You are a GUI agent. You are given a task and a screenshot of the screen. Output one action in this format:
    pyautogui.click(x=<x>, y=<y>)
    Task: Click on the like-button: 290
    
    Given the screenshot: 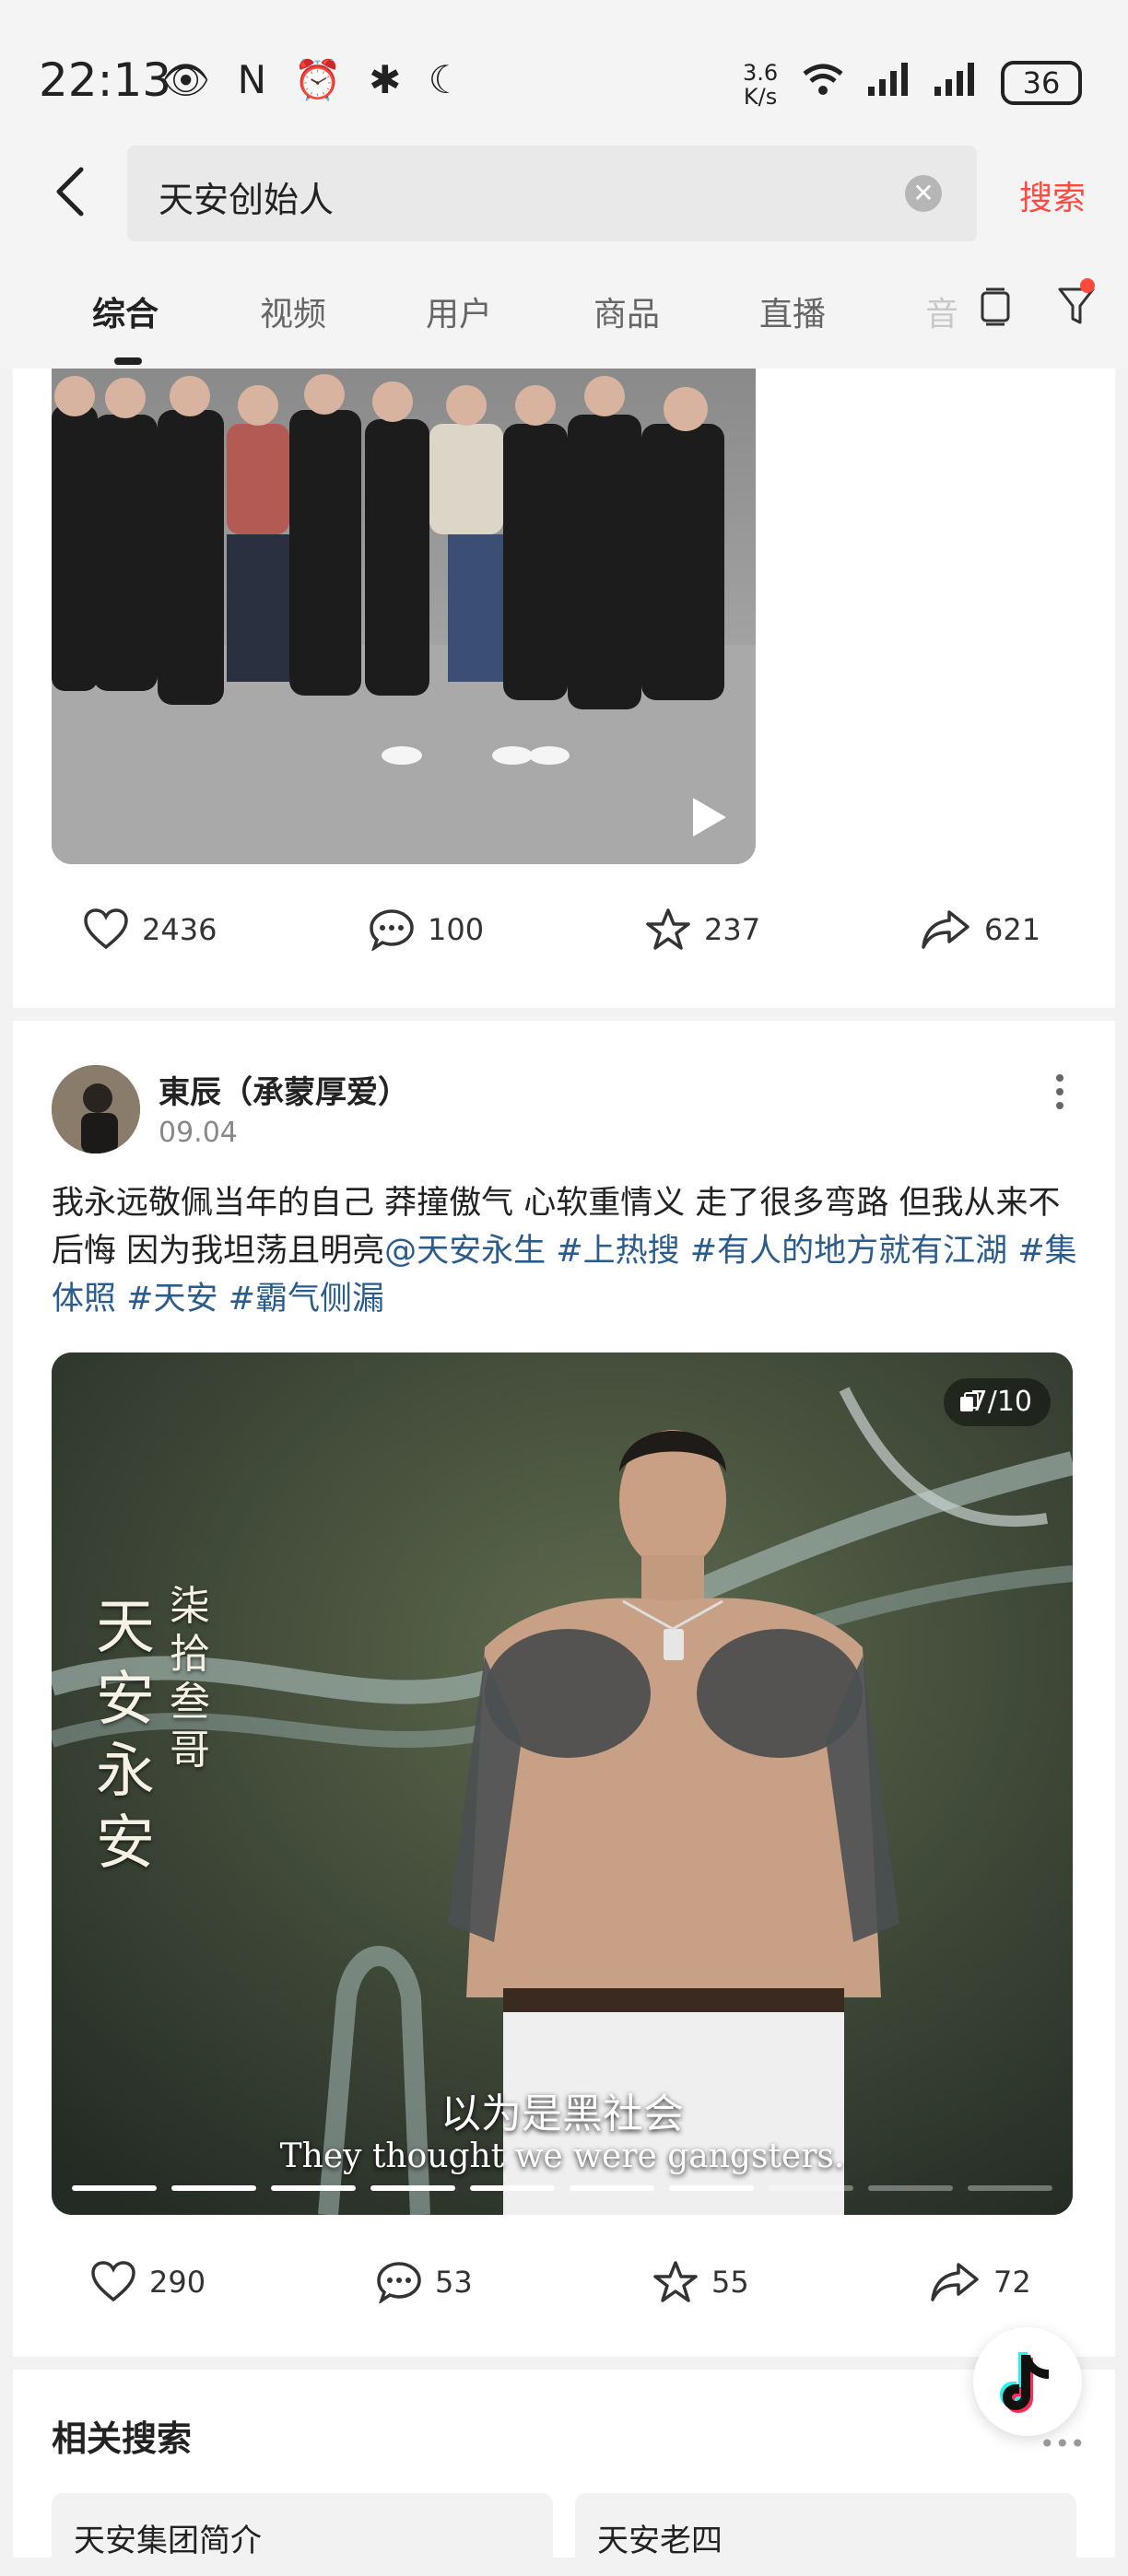 What is the action you would take?
    pyautogui.click(x=148, y=2282)
    